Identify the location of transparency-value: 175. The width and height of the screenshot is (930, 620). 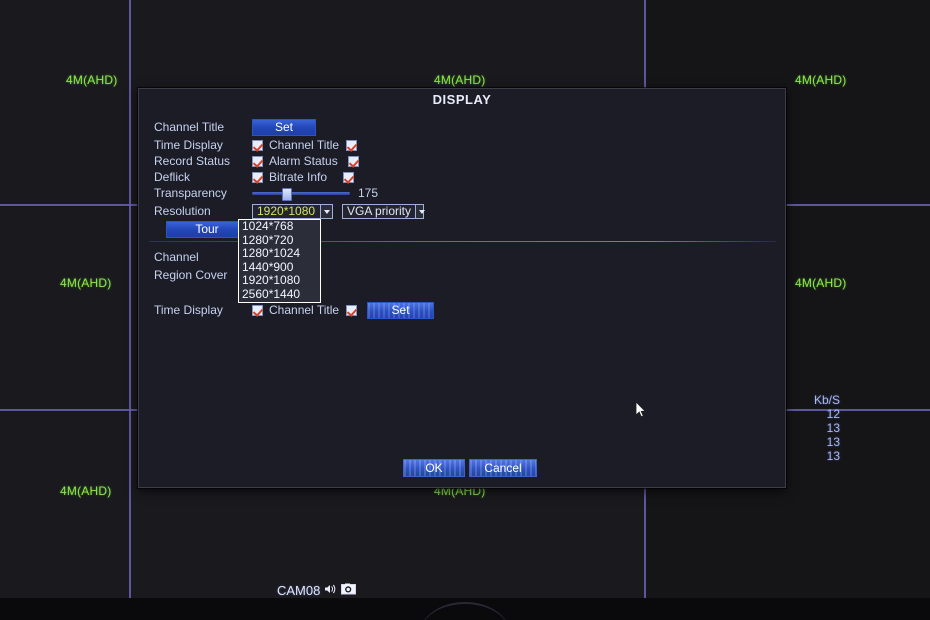
(368, 193).